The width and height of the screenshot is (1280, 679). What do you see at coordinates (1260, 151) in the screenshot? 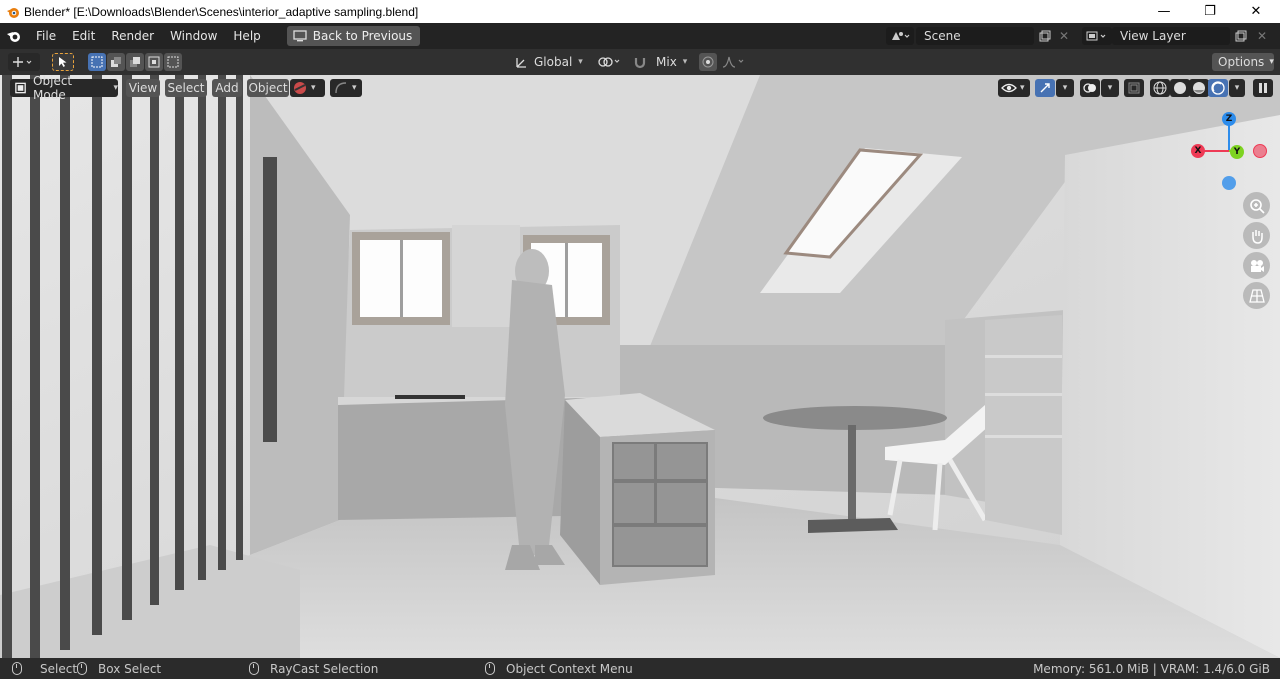
I see `gizmo-neg-x-axis` at bounding box center [1260, 151].